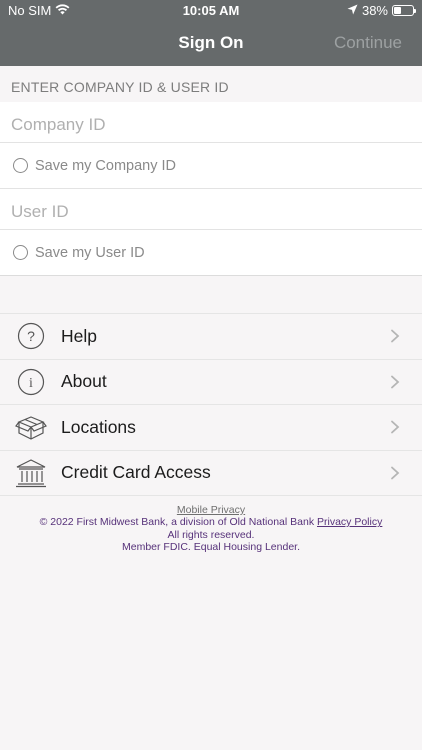  I want to click on company-id-row, so click(211, 122).